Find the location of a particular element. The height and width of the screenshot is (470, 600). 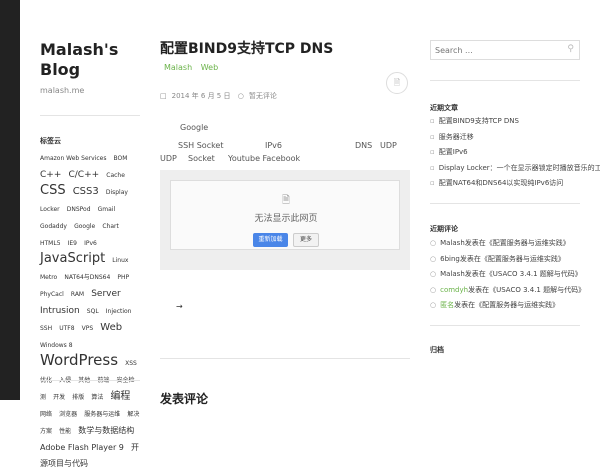

post-date: 2014 年 6 月 5 日 is located at coordinates (201, 96).